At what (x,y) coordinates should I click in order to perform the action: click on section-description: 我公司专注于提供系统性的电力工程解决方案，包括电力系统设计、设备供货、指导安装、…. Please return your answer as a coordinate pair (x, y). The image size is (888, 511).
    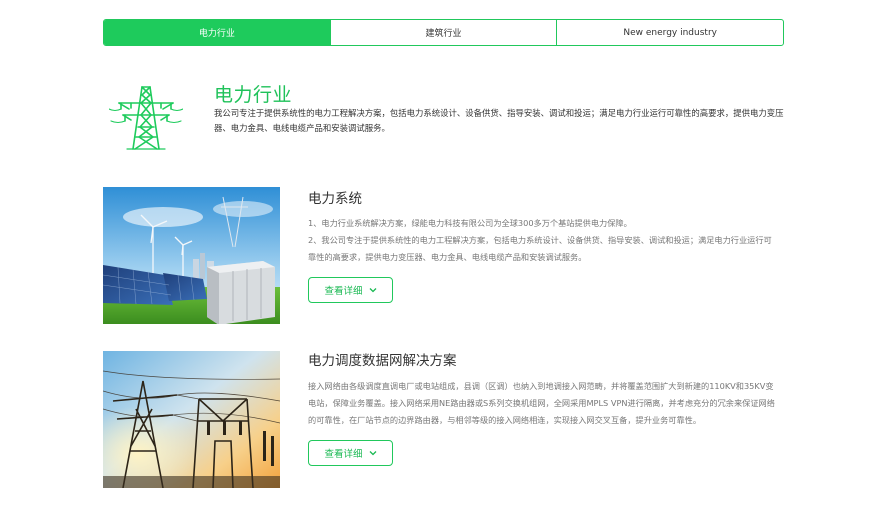
    Looking at the image, I should click on (499, 120).